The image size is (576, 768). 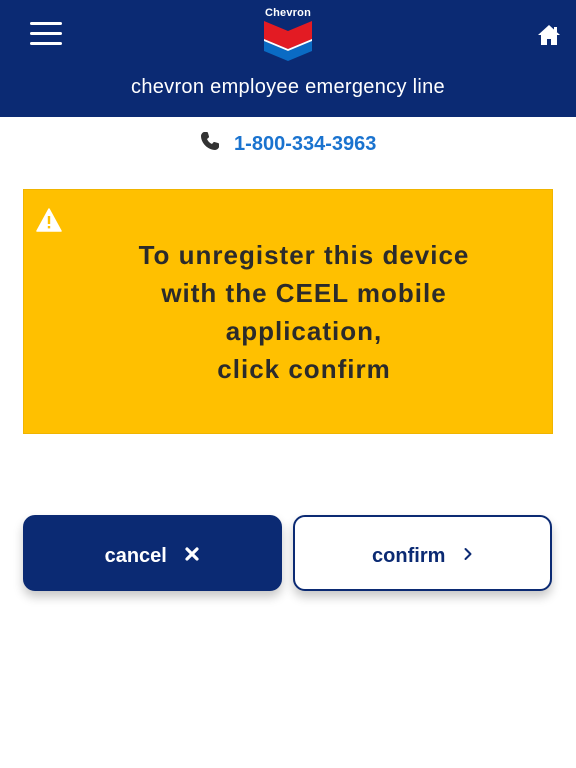 What do you see at coordinates (409, 555) in the screenshot?
I see `confirm-button-label: confirm` at bounding box center [409, 555].